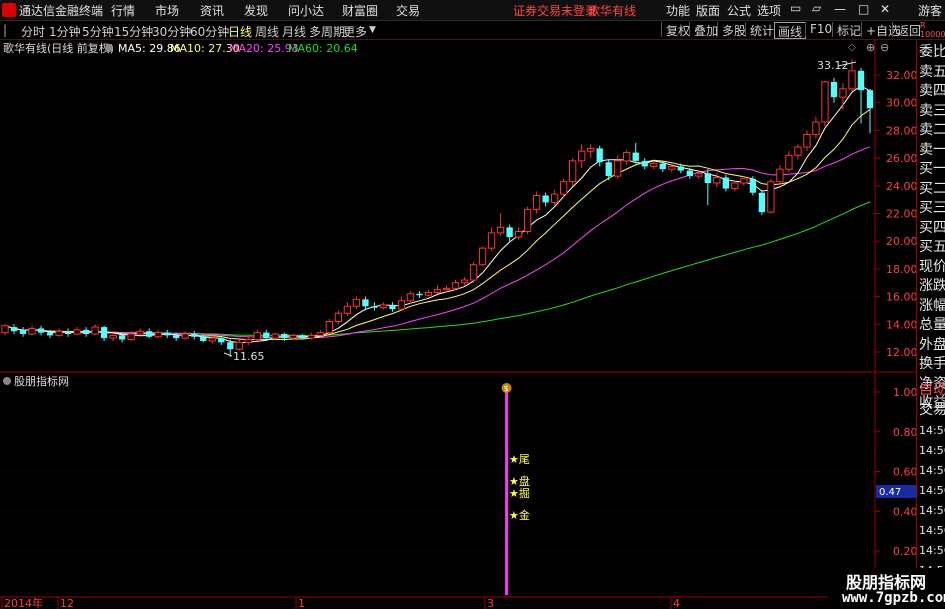 Image resolution: width=945 pixels, height=609 pixels. What do you see at coordinates (932, 169) in the screenshot?
I see `side-panel-item: 买一` at bounding box center [932, 169].